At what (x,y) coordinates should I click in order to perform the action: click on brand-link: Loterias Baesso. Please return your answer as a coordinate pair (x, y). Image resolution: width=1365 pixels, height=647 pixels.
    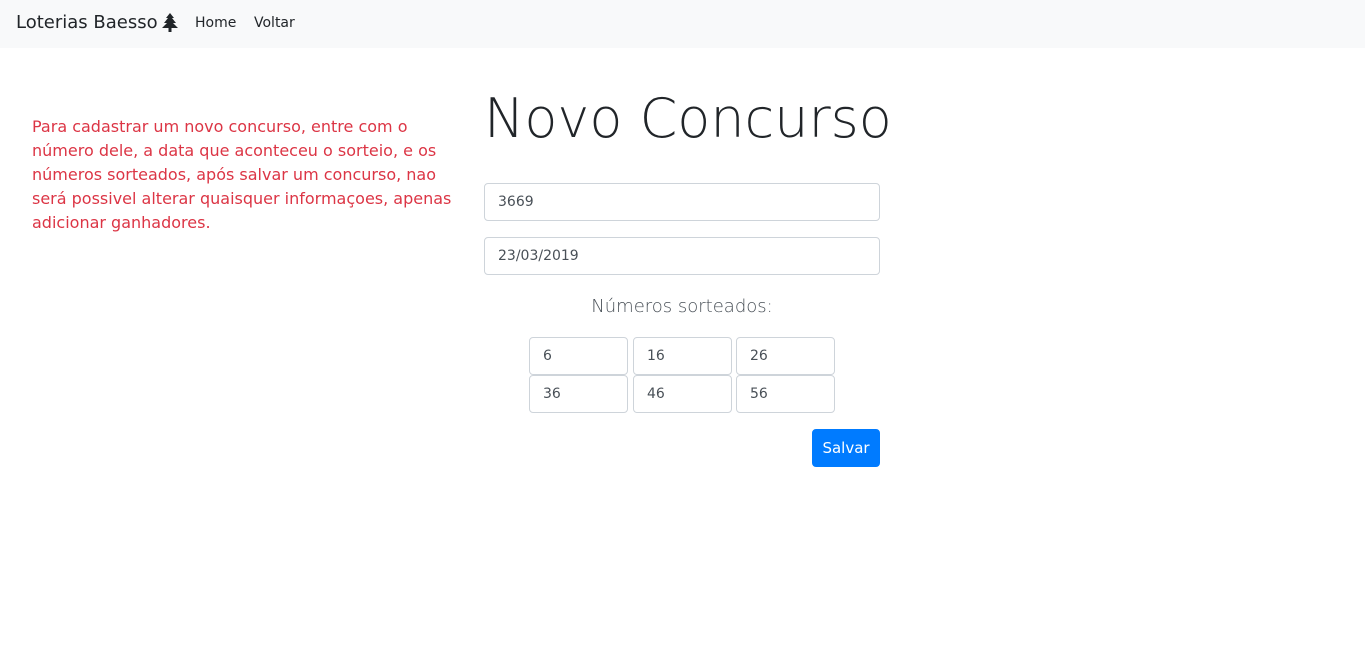
    Looking at the image, I should click on (97, 23).